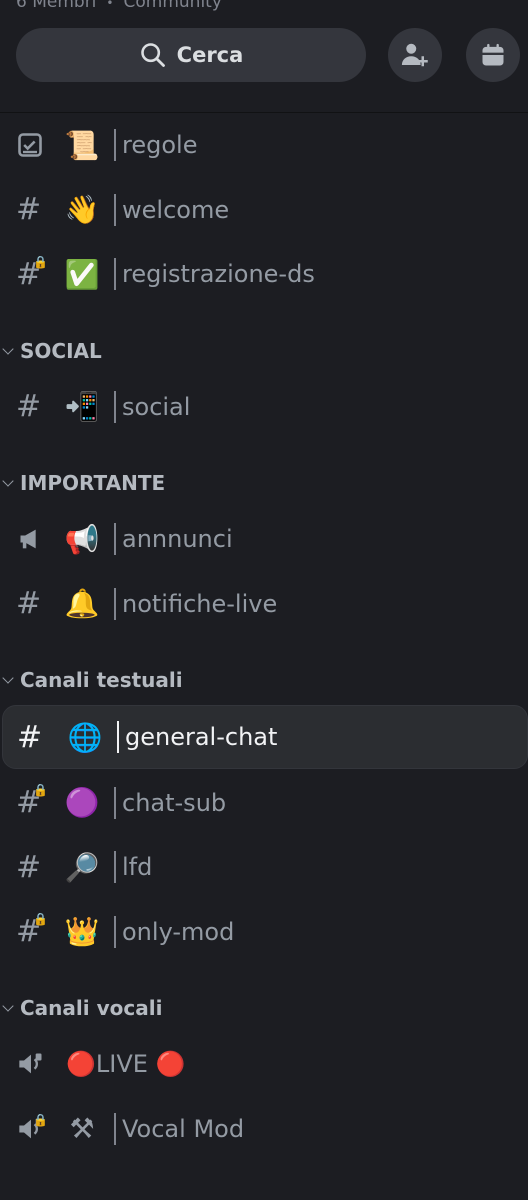  I want to click on channel-registrazione-ds: # 🔒 ✅ registrazione-ds, so click(264, 274).